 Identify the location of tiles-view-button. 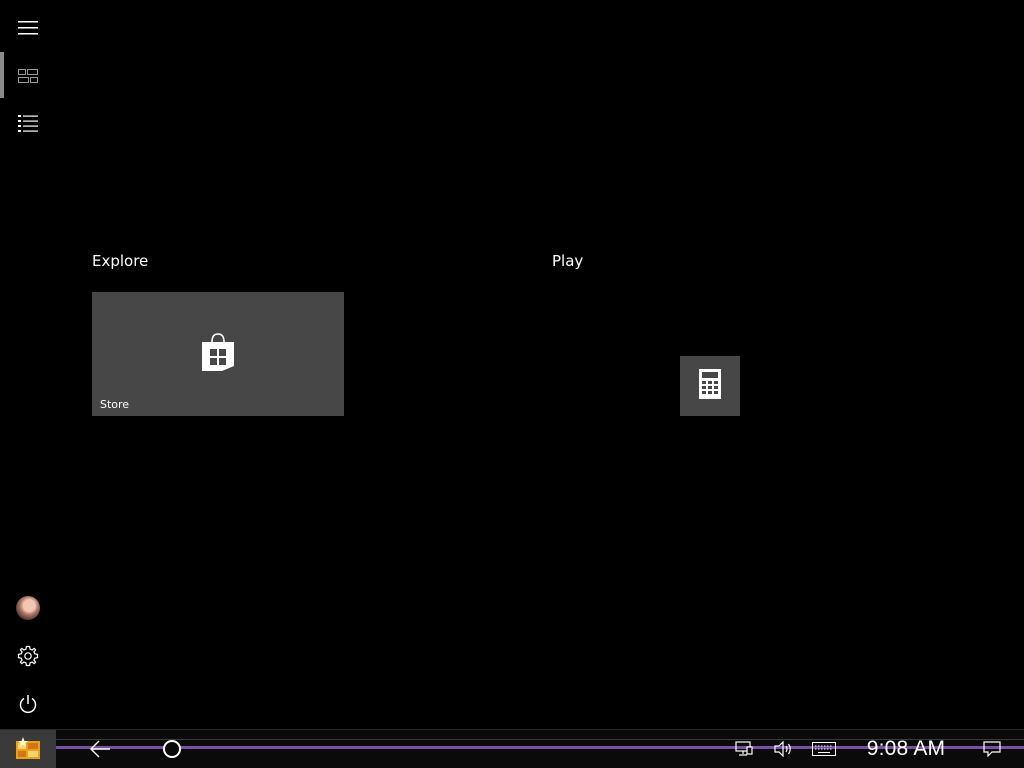
(28, 76).